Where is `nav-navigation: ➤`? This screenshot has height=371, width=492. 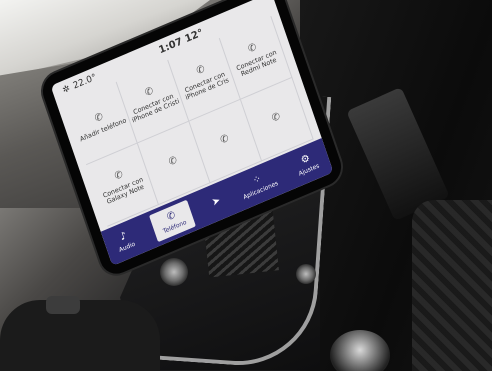 nav-navigation: ➤ is located at coordinates (217, 202).